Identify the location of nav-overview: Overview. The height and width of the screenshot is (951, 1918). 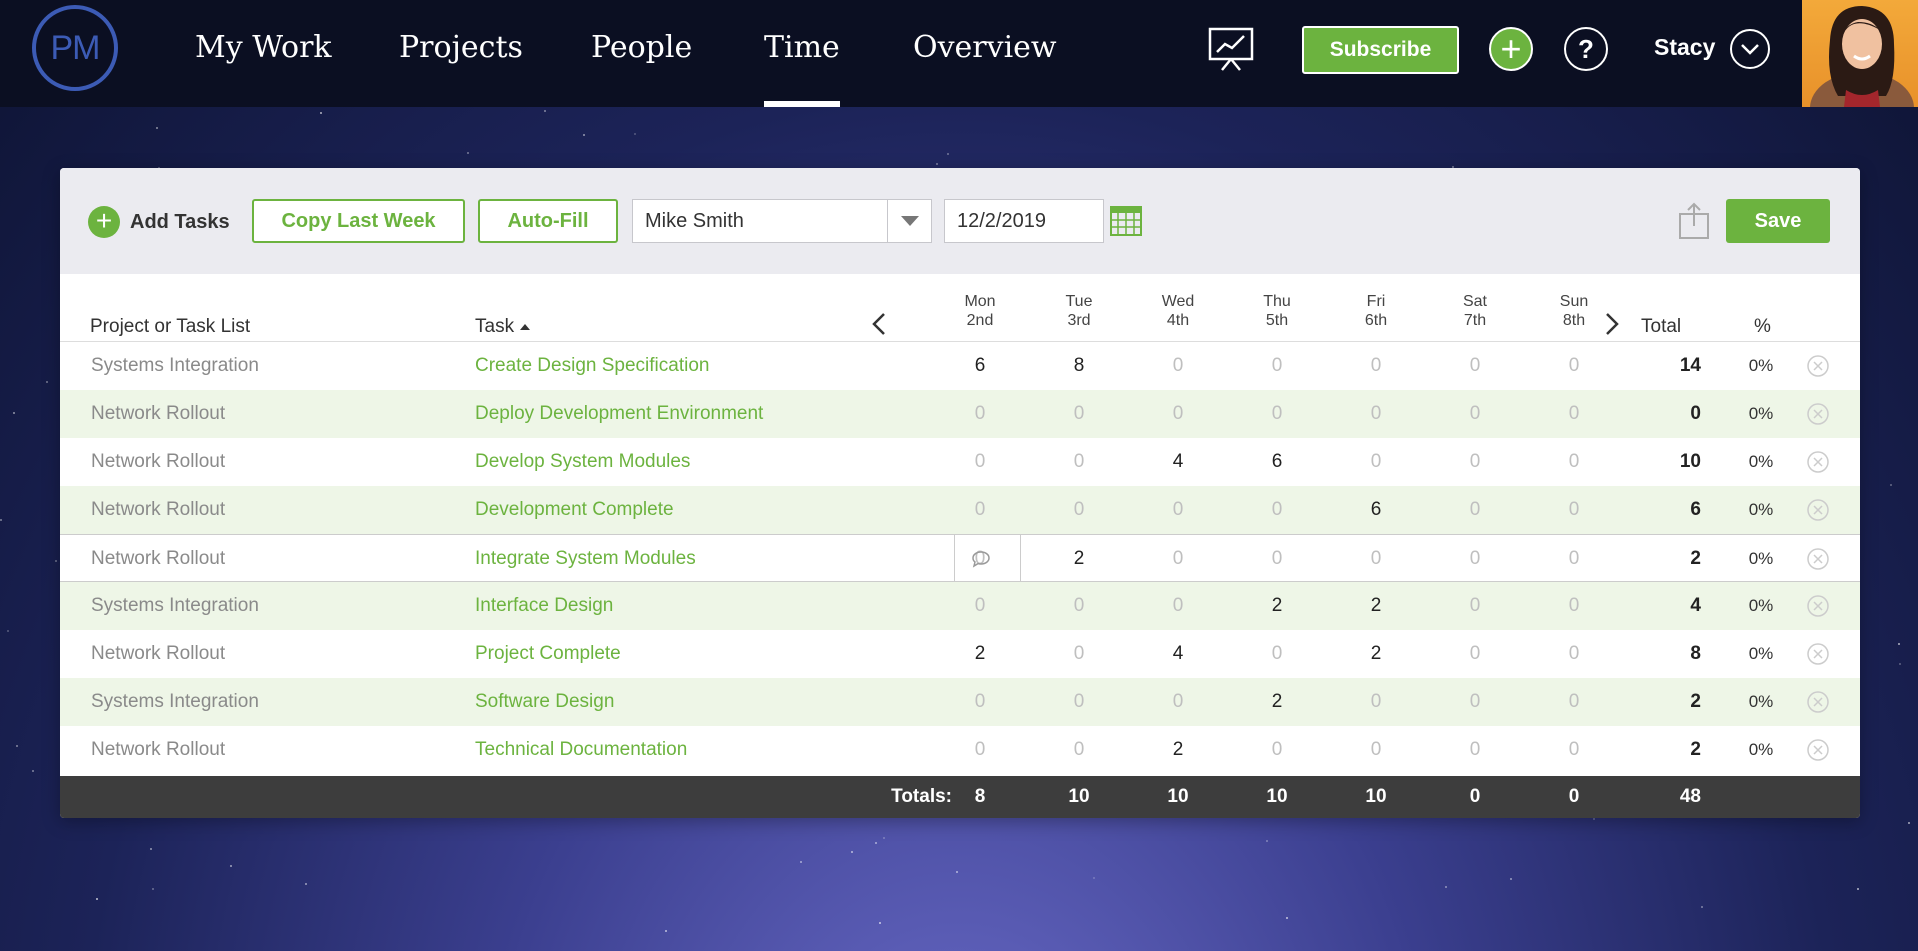
(985, 53).